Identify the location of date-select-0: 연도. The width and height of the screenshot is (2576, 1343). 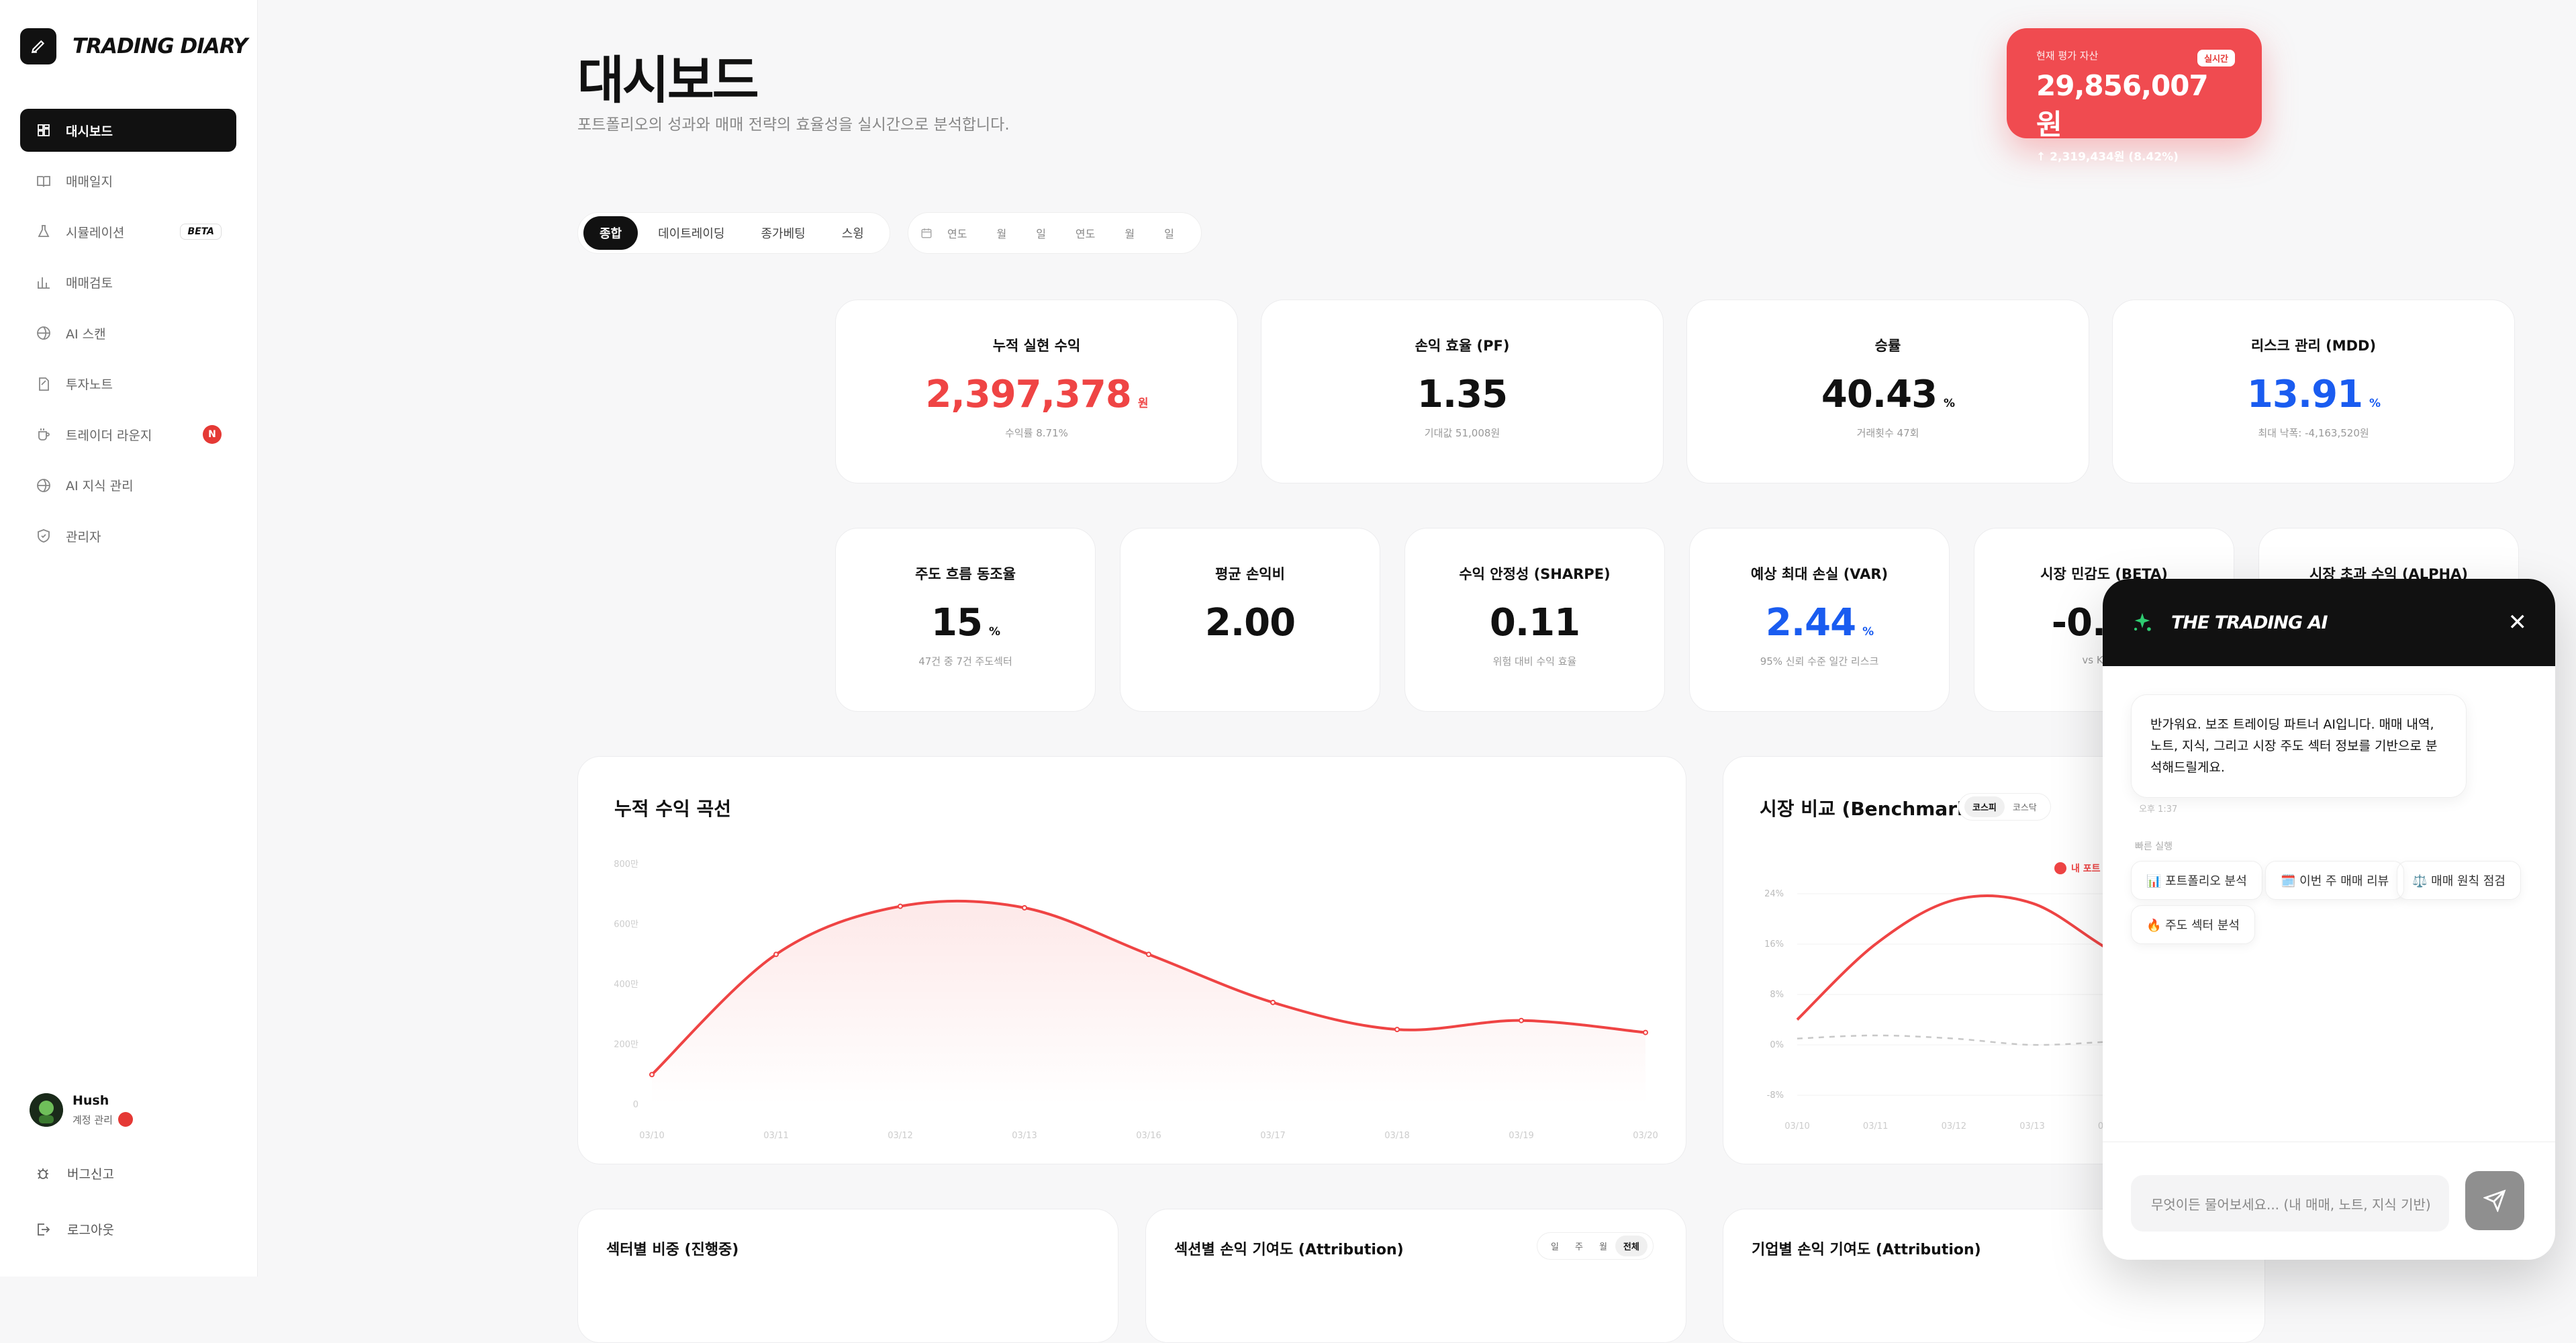
(957, 233).